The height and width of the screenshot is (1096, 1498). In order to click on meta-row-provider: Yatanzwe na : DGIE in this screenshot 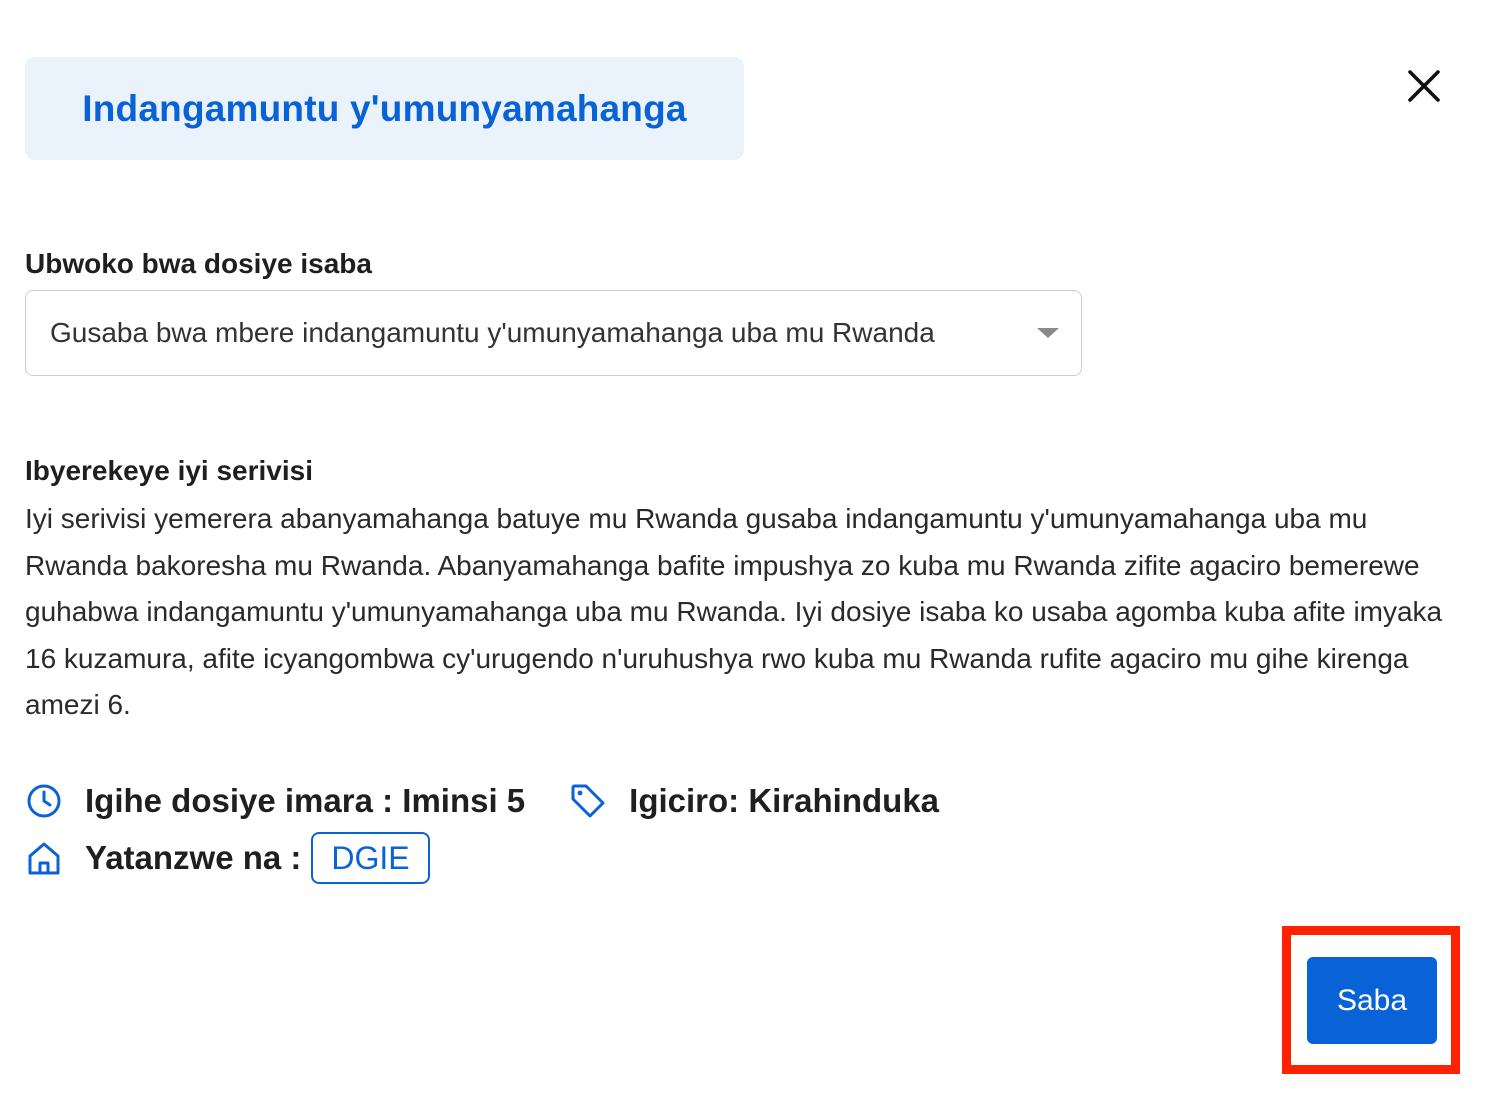, I will do `click(227, 858)`.